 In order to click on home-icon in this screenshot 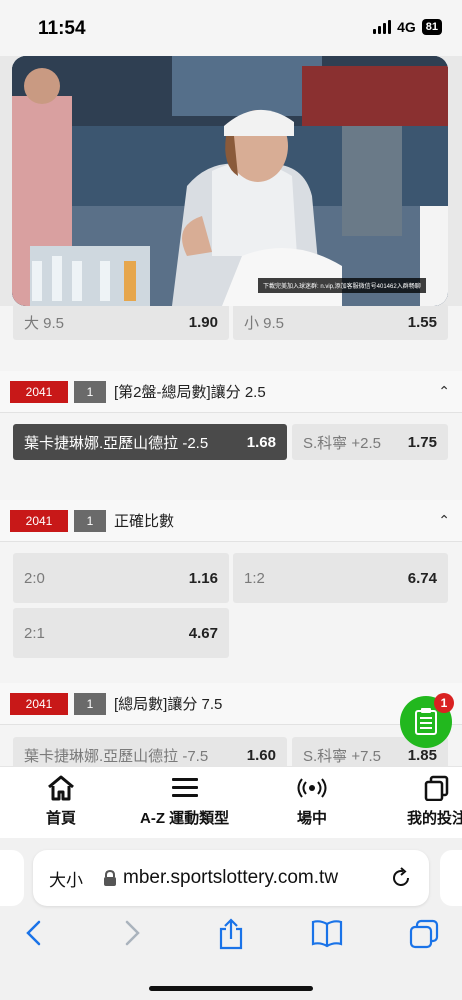, I will do `click(61, 788)`.